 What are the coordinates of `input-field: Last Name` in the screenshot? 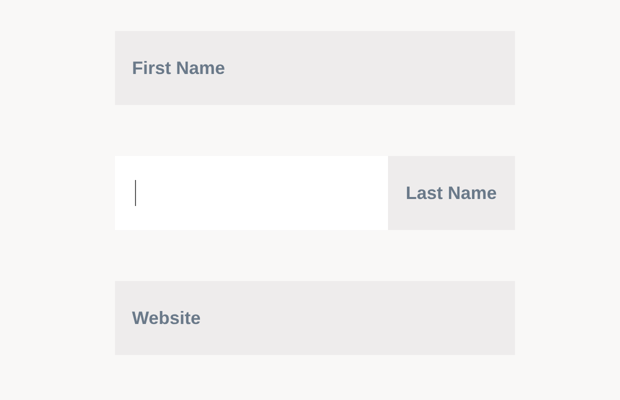 It's located at (315, 193).